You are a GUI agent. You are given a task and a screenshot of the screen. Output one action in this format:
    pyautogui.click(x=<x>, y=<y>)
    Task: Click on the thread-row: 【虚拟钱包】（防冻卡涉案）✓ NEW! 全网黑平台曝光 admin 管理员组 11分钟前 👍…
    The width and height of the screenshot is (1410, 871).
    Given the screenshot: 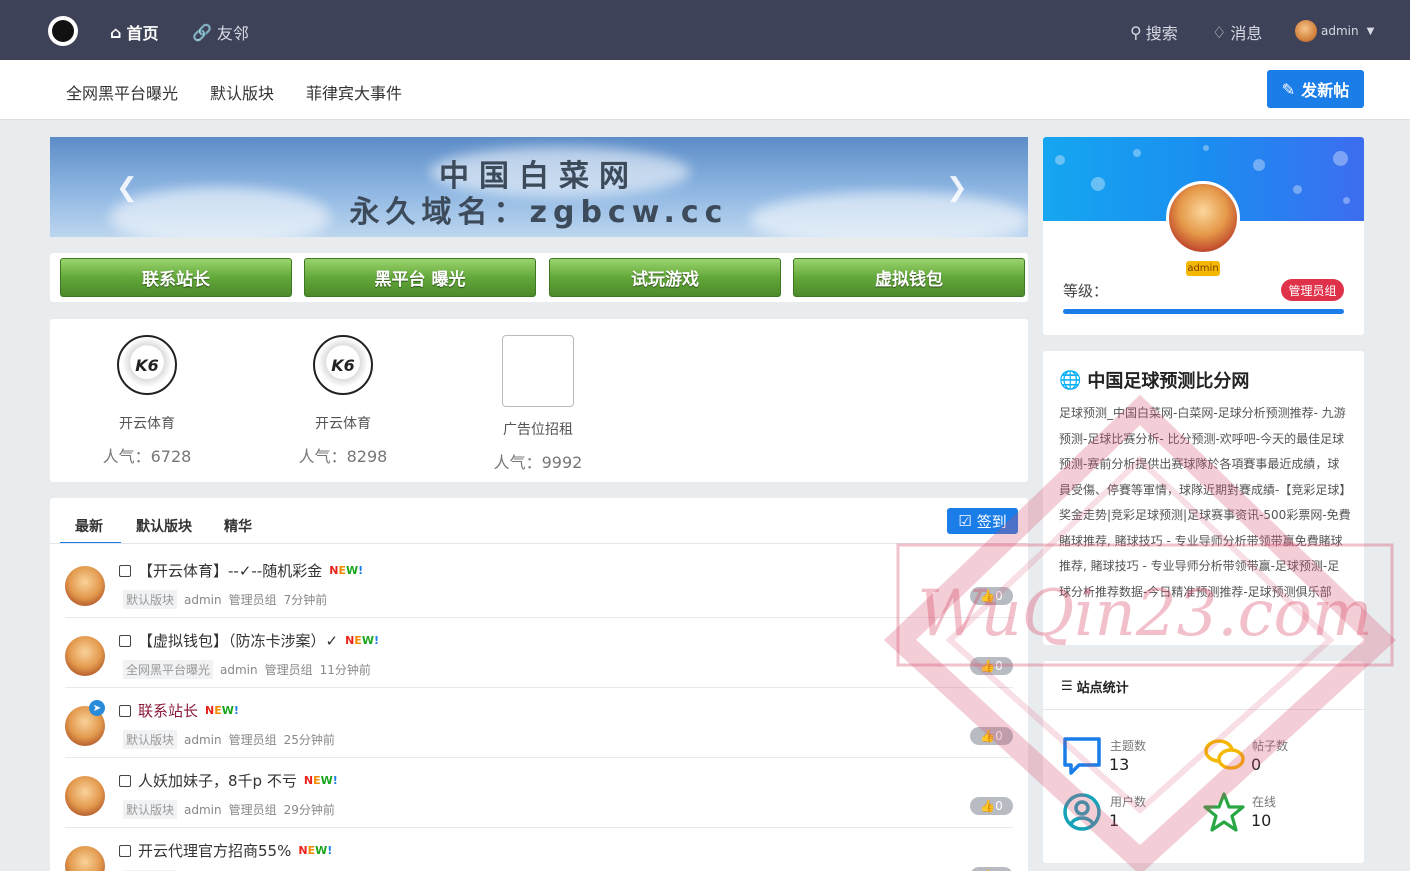 What is the action you would take?
    pyautogui.click(x=539, y=653)
    